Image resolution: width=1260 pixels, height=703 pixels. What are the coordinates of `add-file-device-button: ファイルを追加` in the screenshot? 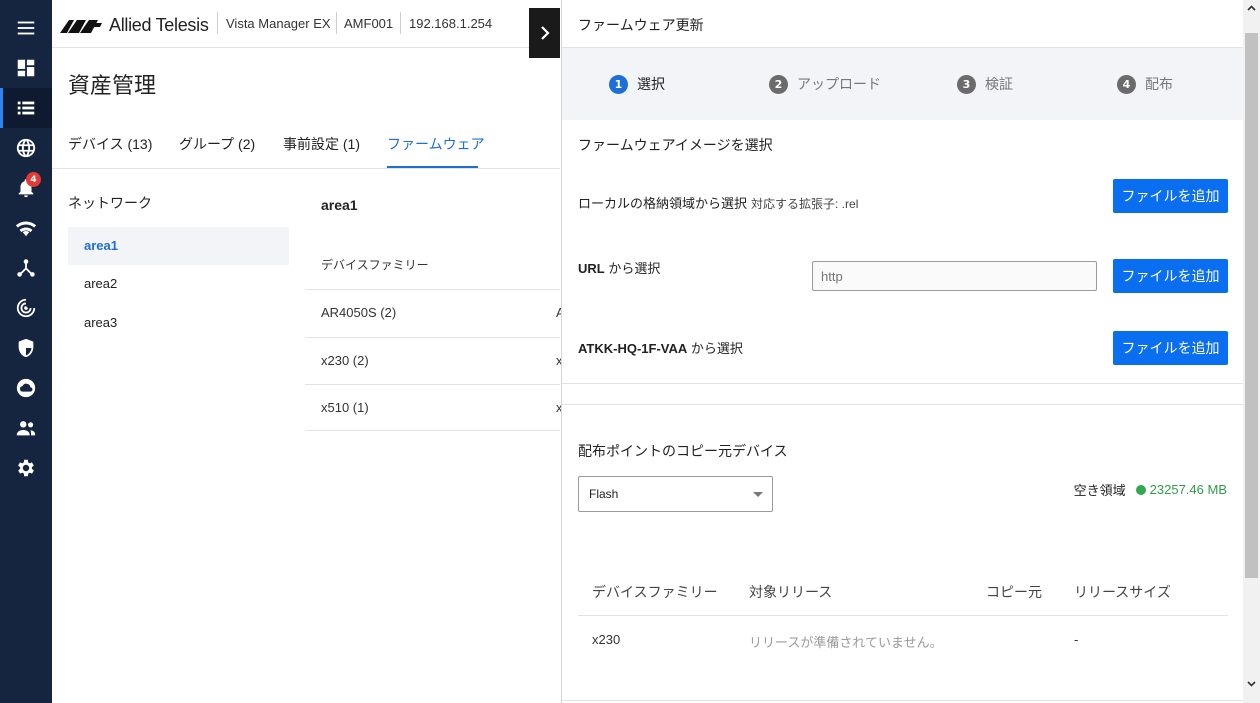 It's located at (1170, 348).